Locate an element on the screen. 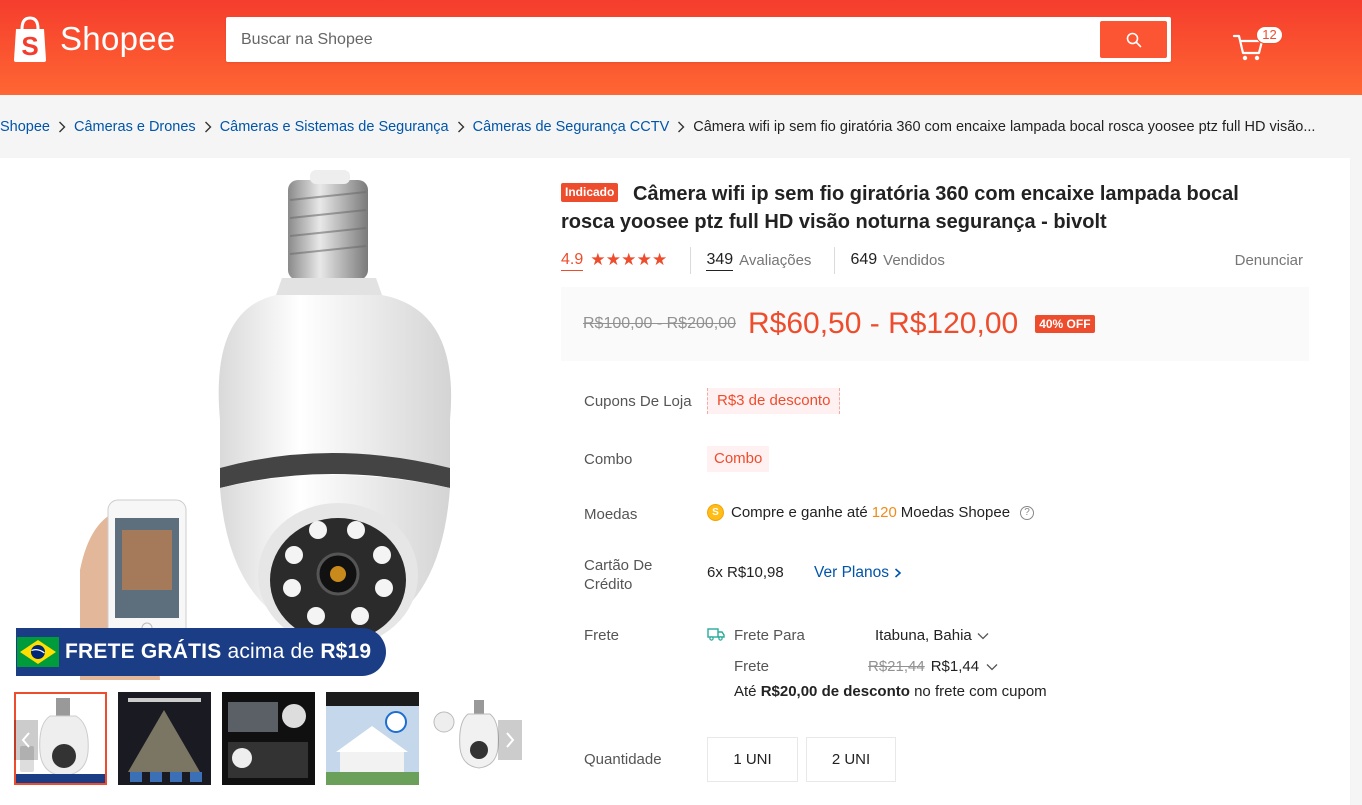 This screenshot has width=1362, height=805. coupons-label: Cupons De Loja is located at coordinates (638, 401).